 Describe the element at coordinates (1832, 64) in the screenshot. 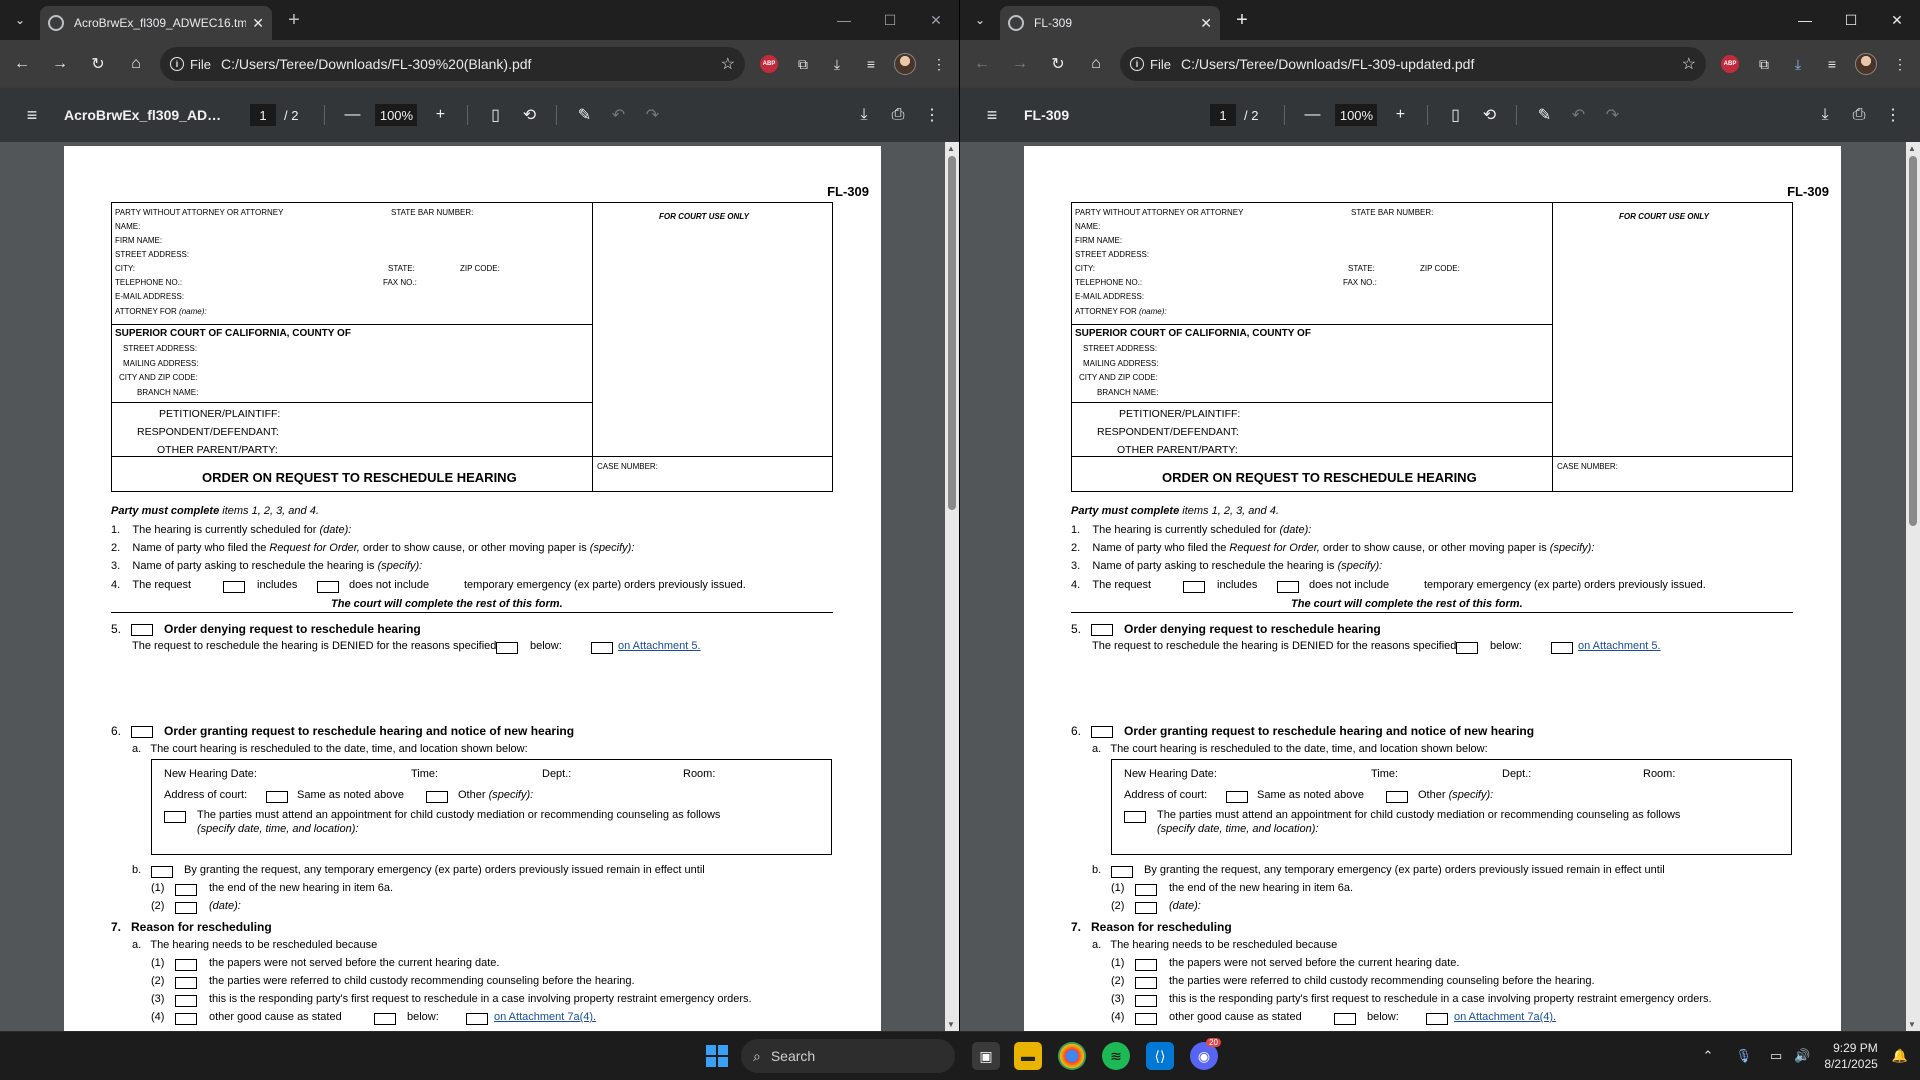

I see `reading-list-button: ≡` at that location.